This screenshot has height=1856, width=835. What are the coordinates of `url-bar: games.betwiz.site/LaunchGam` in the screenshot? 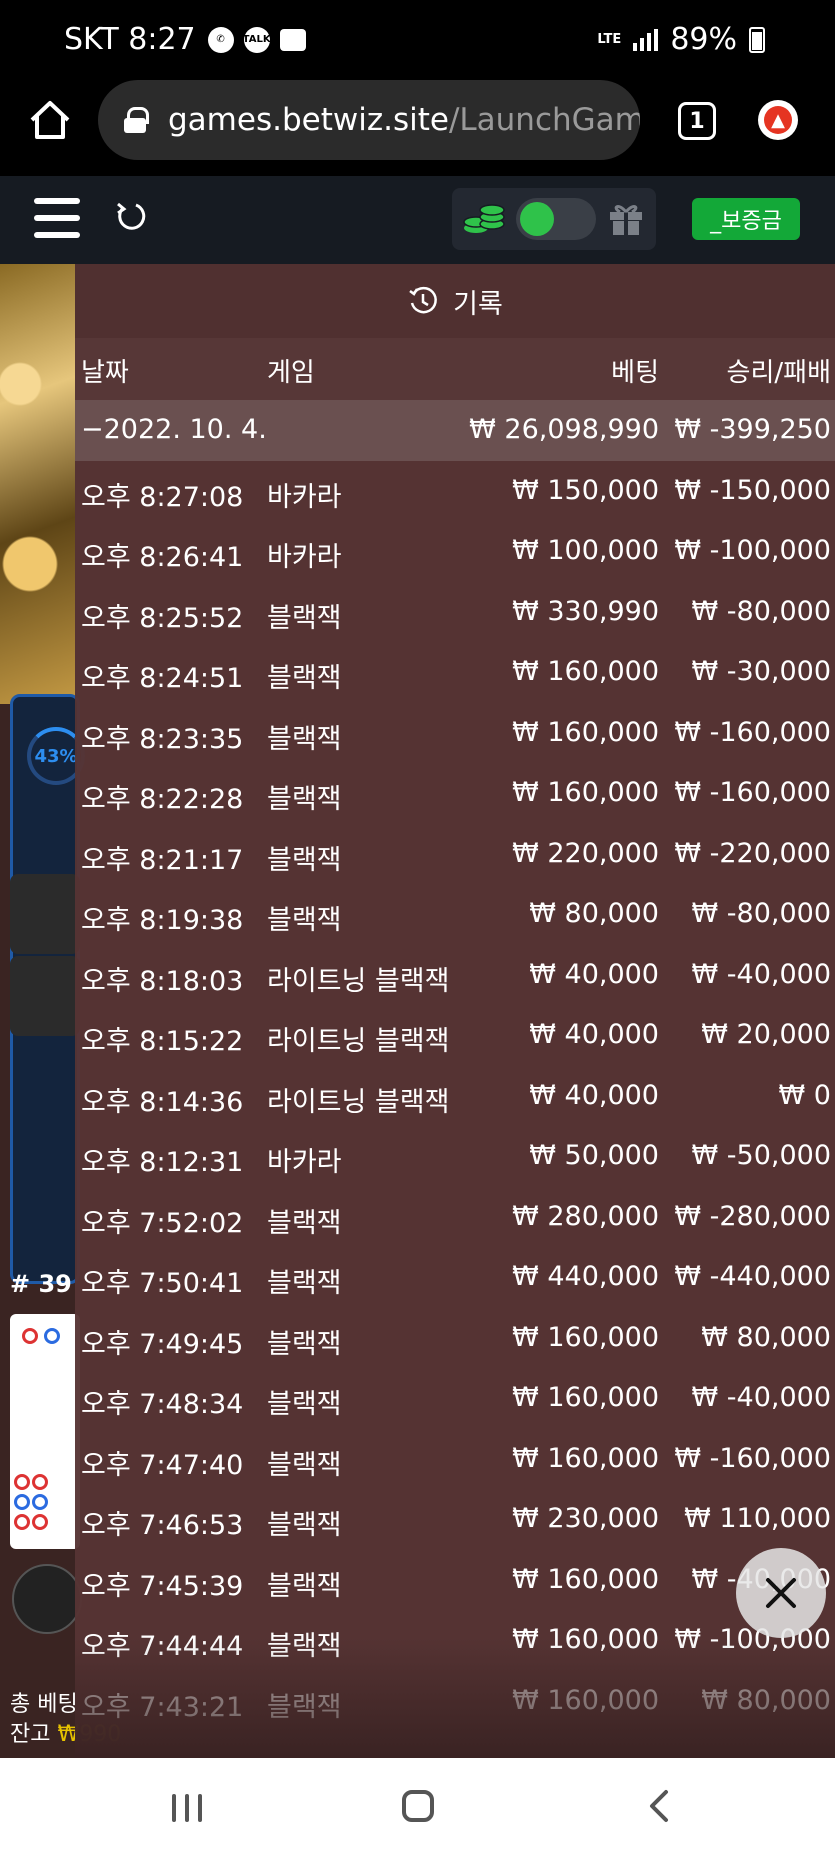 It's located at (369, 120).